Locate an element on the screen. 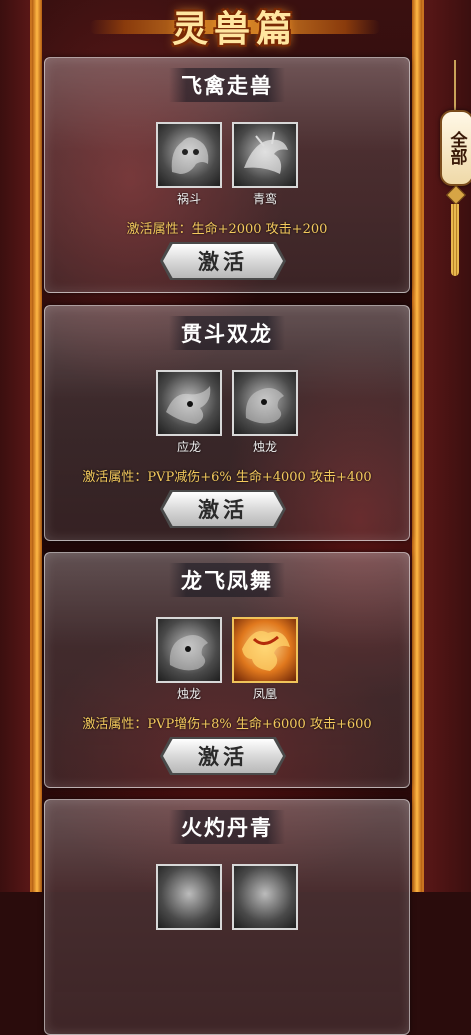 The width and height of the screenshot is (471, 1035). card-title: 龙飞凤舞 is located at coordinates (227, 580).